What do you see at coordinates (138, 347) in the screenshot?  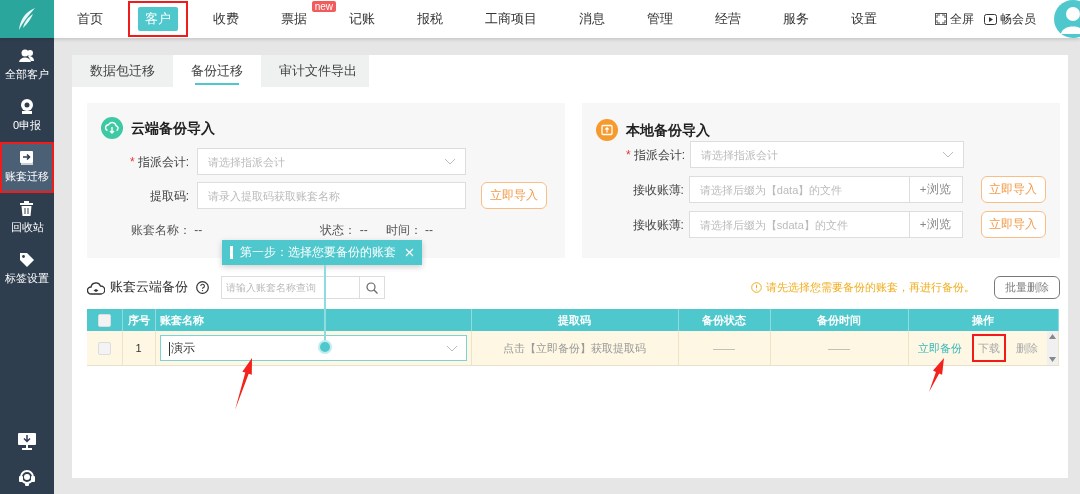 I see `table-cell: 1` at bounding box center [138, 347].